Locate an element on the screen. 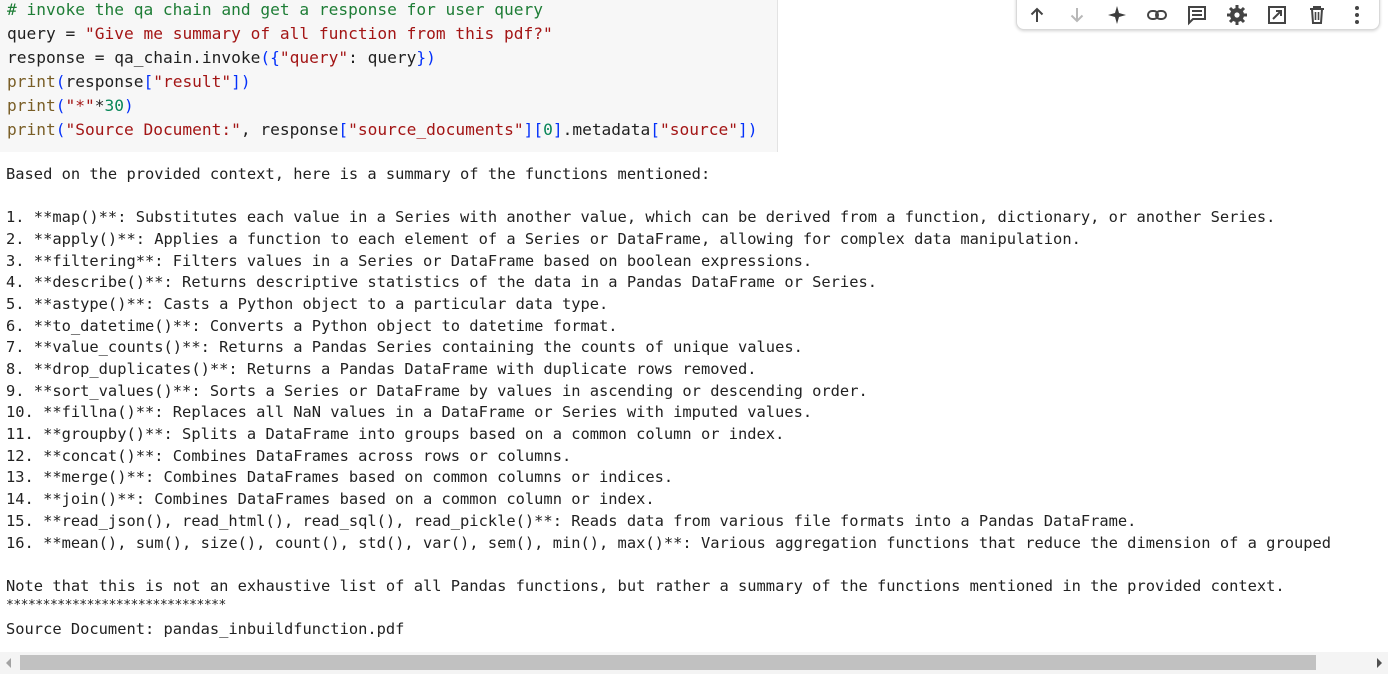 This screenshot has height=682, width=1388. horizontal-scrollbar is located at coordinates (694, 663).